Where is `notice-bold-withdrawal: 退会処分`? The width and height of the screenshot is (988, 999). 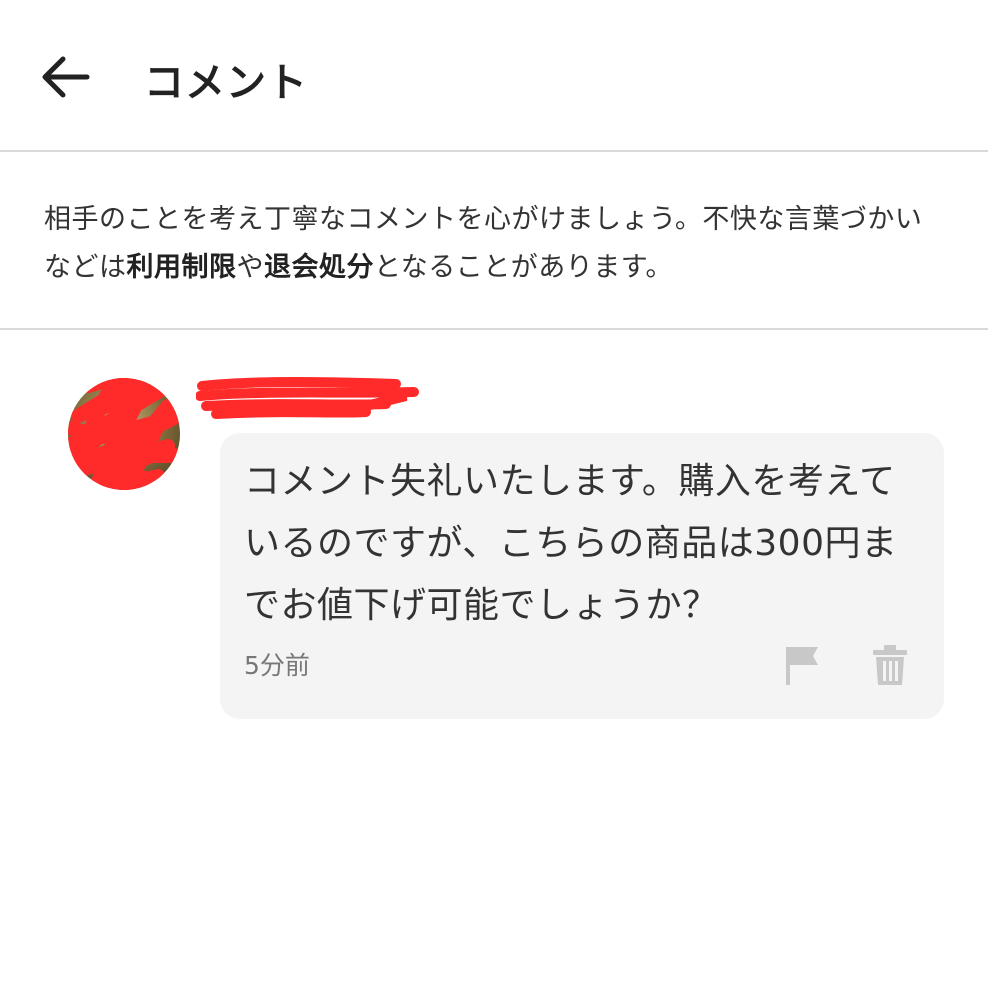
notice-bold-withdrawal: 退会処分 is located at coordinates (319, 267).